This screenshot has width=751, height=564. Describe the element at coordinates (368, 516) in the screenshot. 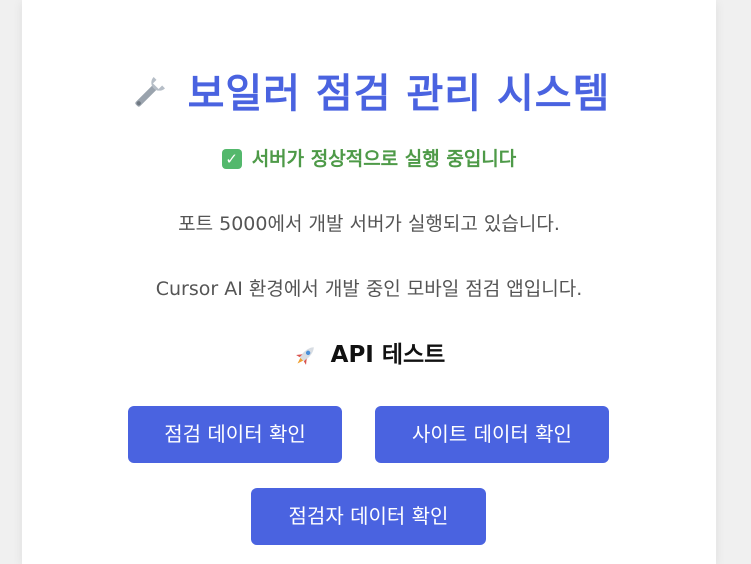

I see `check-inspector-data-button: 점검자 데이터 확인` at that location.